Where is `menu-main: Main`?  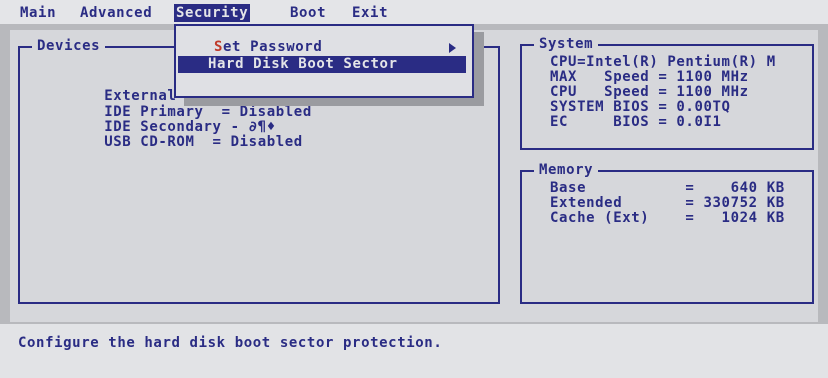 menu-main: Main is located at coordinates (38, 13).